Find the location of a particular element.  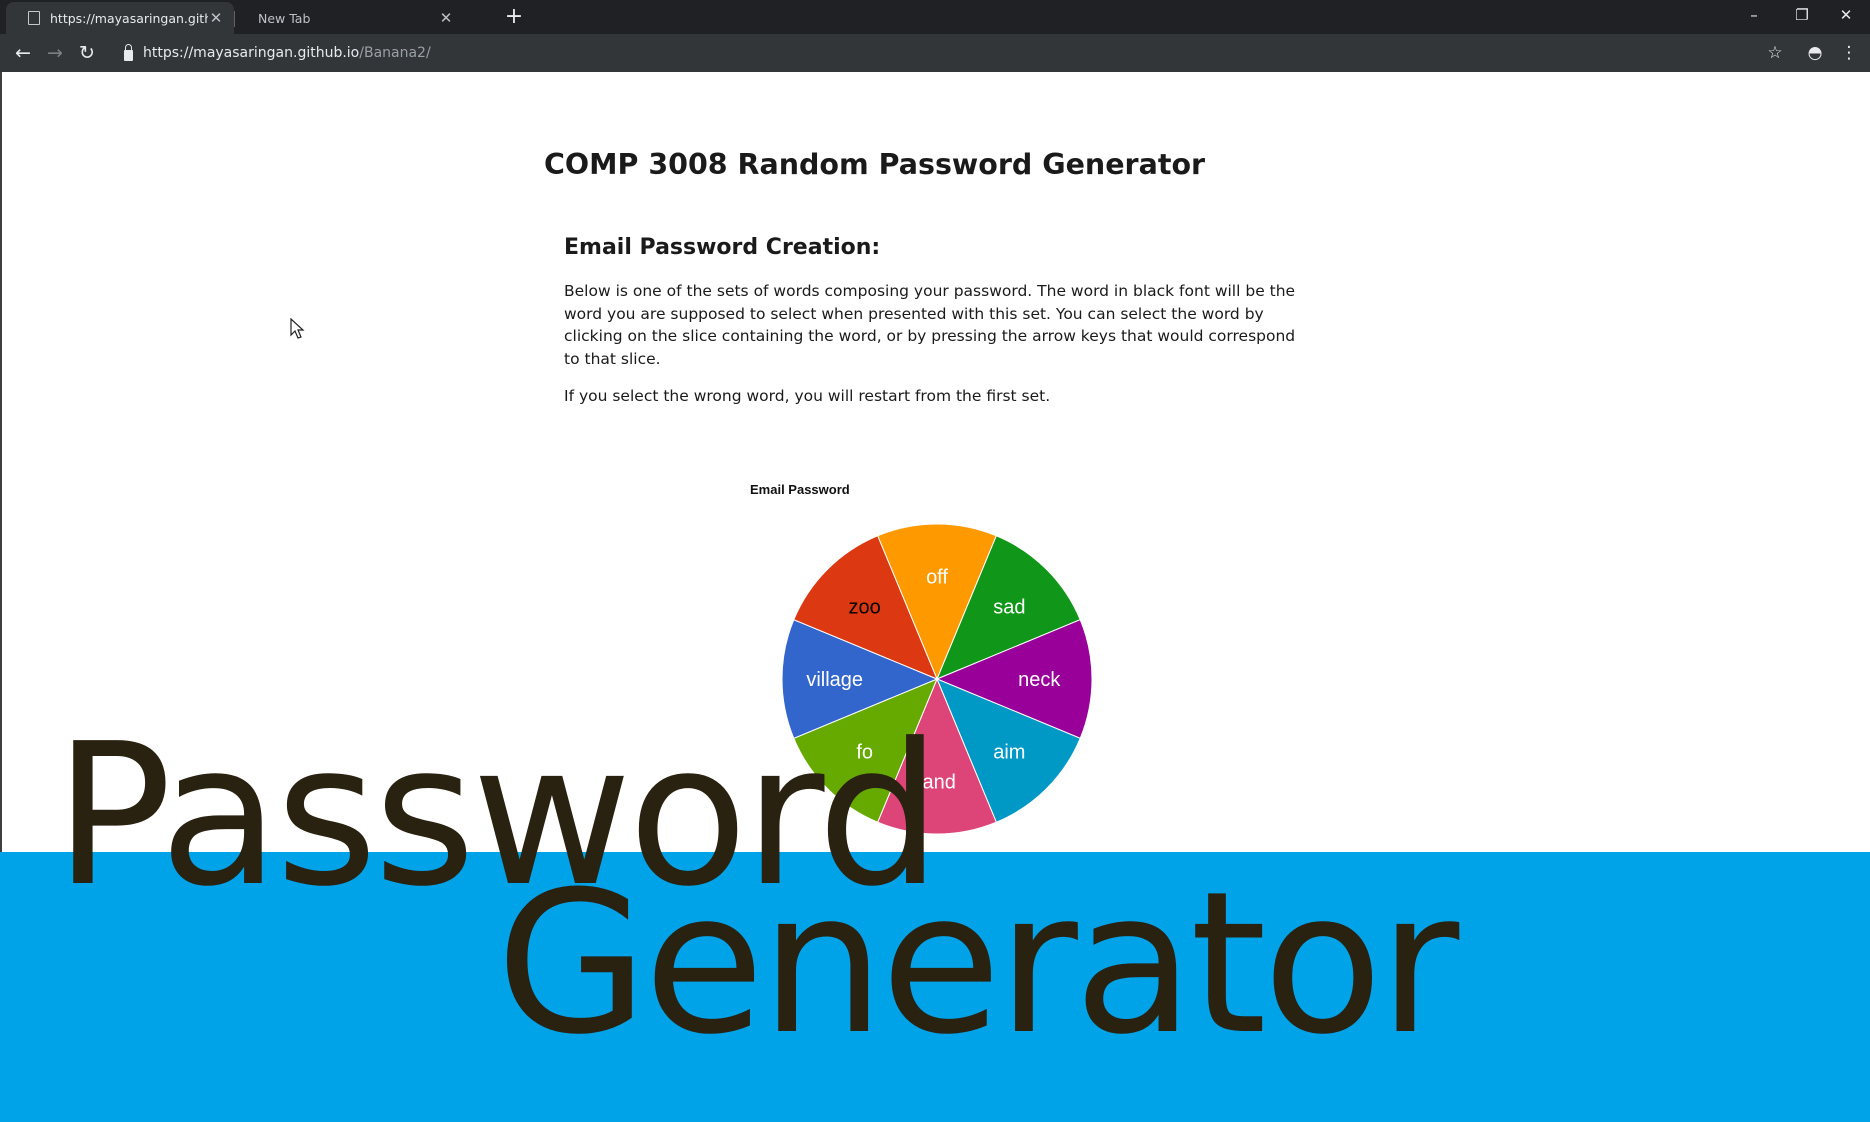

pie-slice-label-off: off is located at coordinates (937, 578).